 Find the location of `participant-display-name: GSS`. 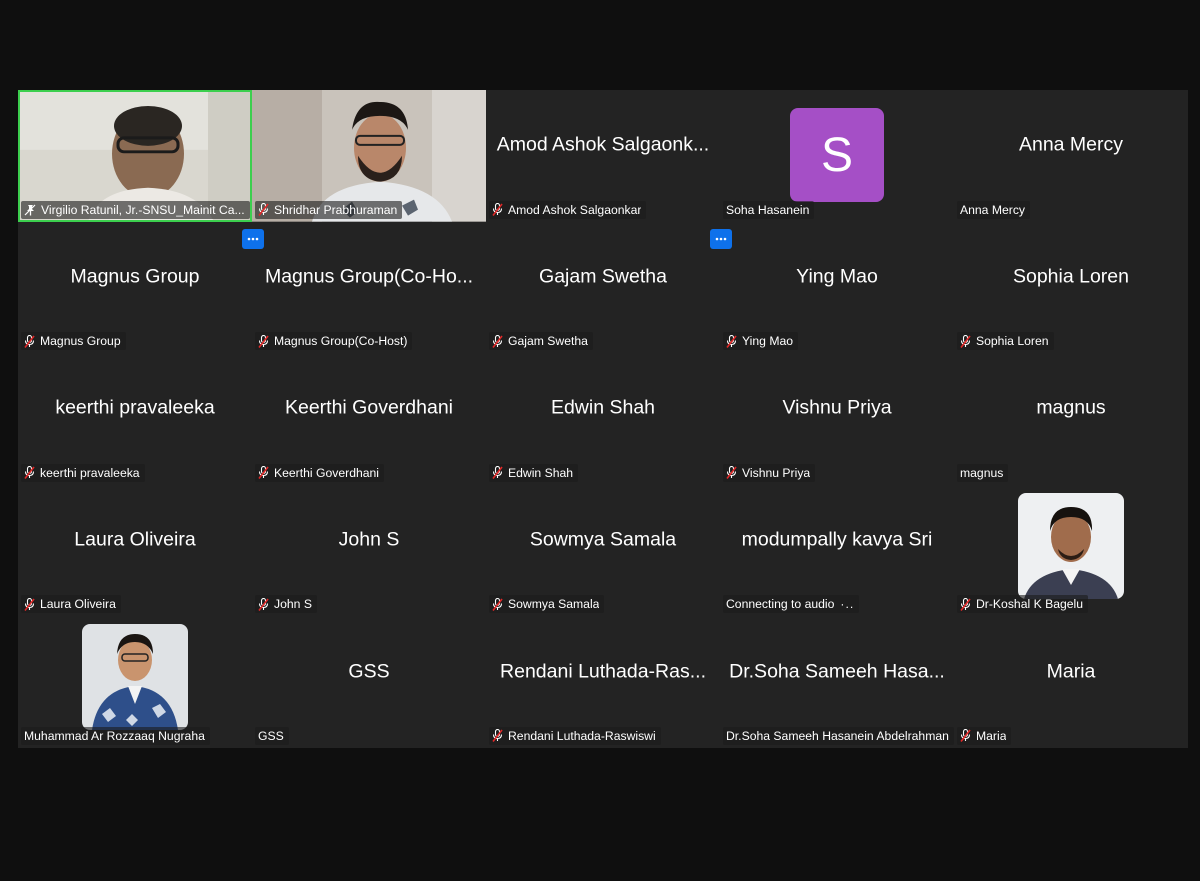

participant-display-name: GSS is located at coordinates (369, 671).